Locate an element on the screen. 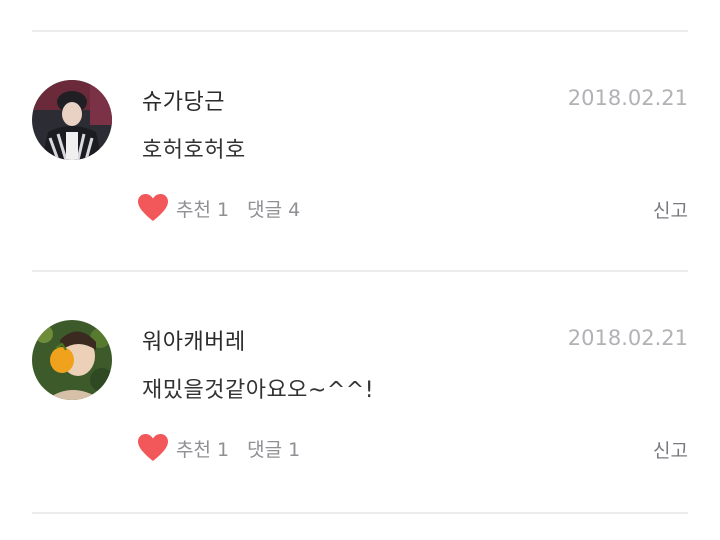 Image resolution: width=720 pixels, height=540 pixels. comment-text: 호허호허호 is located at coordinates (194, 150).